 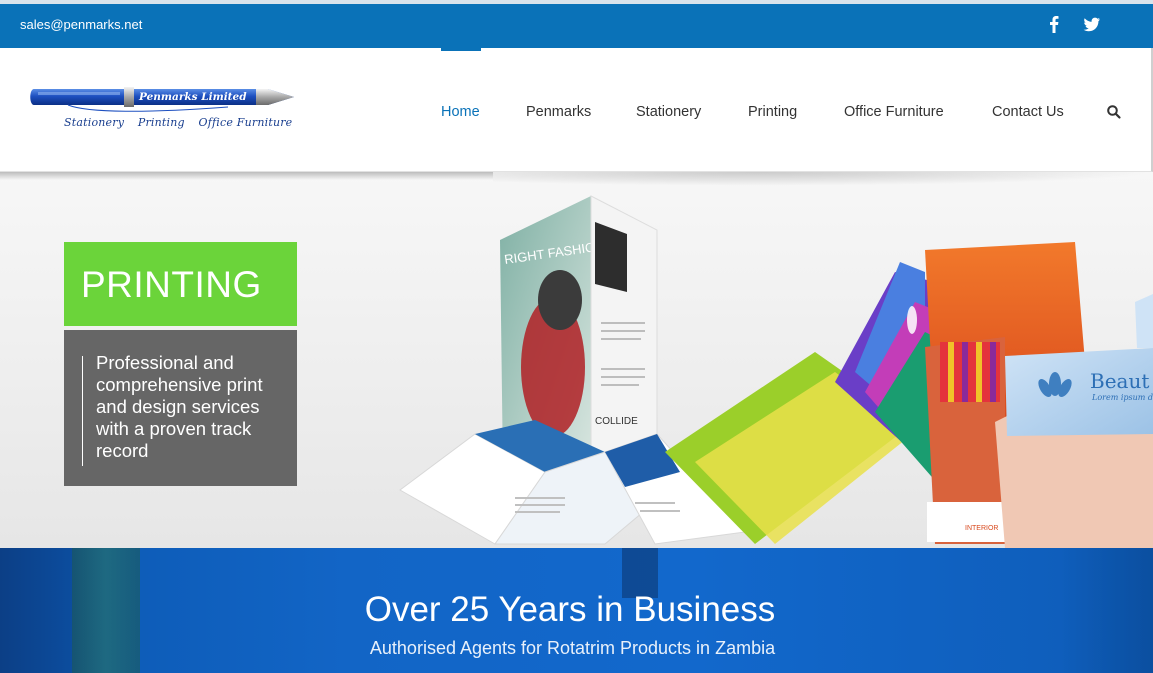 What do you see at coordinates (461, 49) in the screenshot?
I see `nav-active-indicator` at bounding box center [461, 49].